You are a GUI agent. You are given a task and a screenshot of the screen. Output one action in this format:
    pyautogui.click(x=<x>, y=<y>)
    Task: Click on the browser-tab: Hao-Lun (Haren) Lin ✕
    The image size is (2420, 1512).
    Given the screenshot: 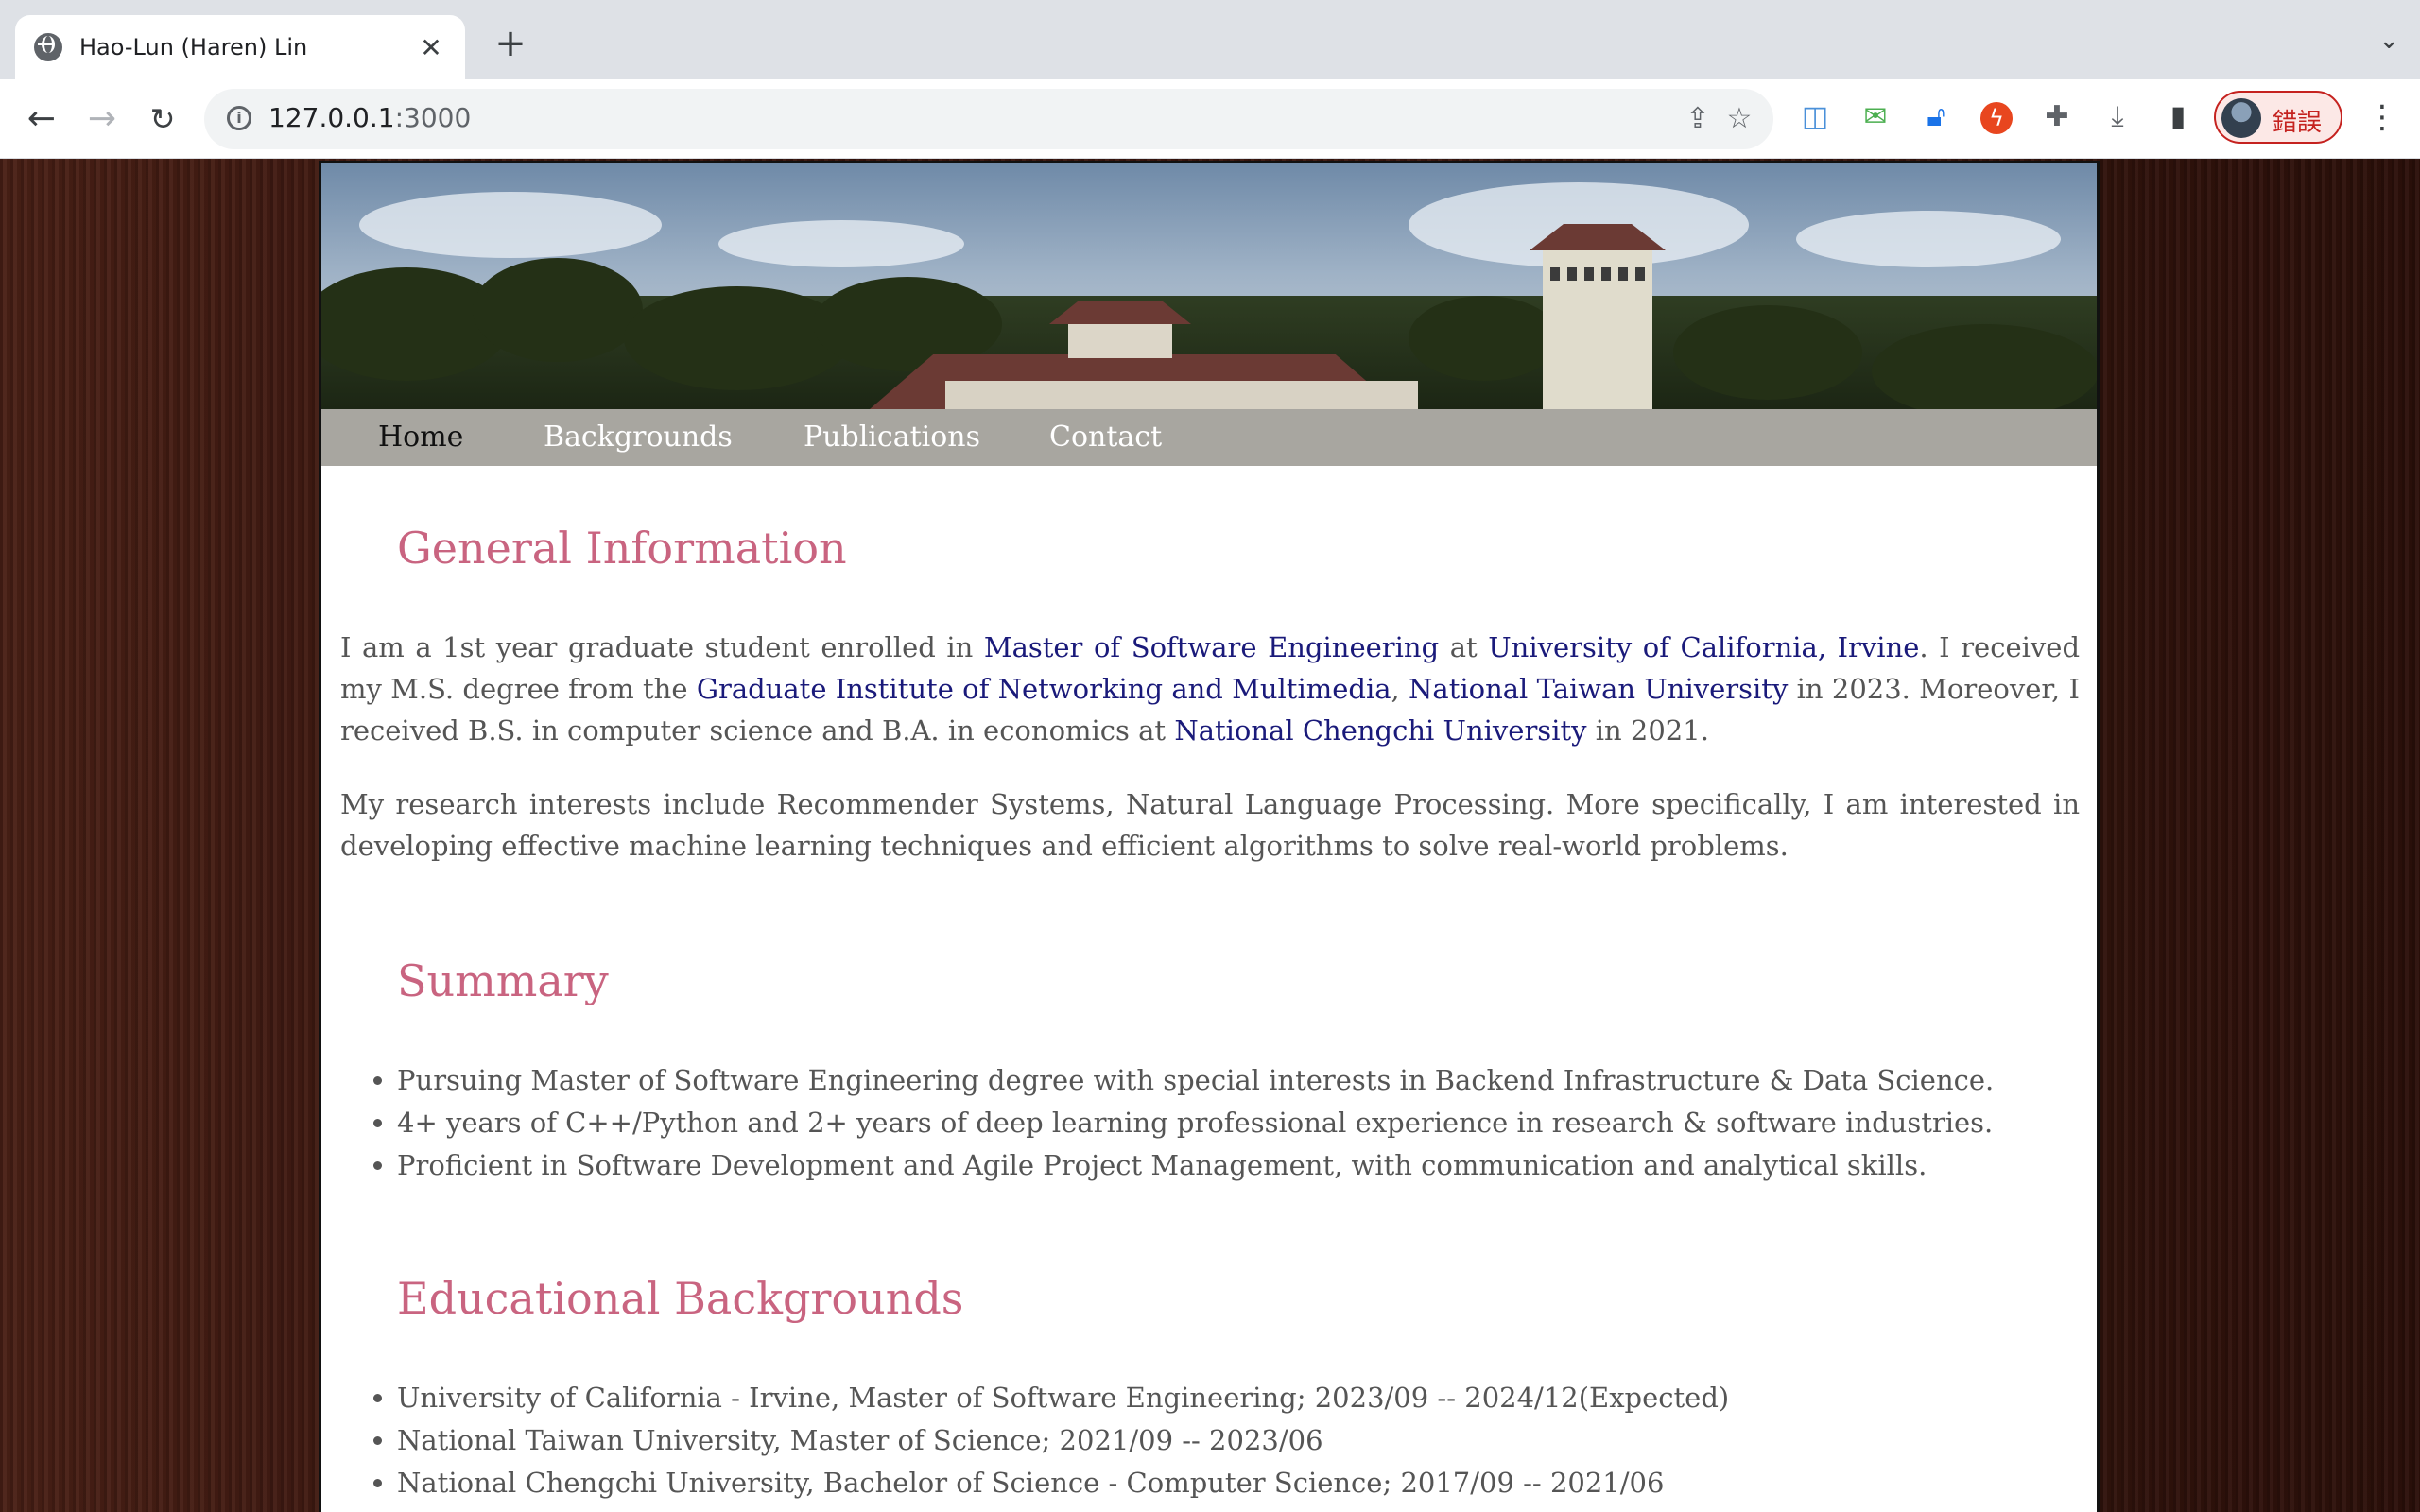 What is the action you would take?
    pyautogui.click(x=240, y=47)
    